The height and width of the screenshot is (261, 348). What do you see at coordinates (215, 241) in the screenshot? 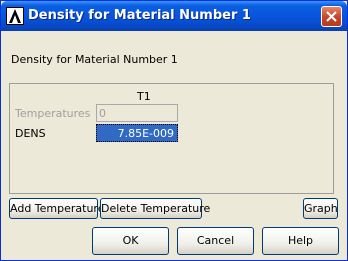
I see `cancel-button: Cancel` at bounding box center [215, 241].